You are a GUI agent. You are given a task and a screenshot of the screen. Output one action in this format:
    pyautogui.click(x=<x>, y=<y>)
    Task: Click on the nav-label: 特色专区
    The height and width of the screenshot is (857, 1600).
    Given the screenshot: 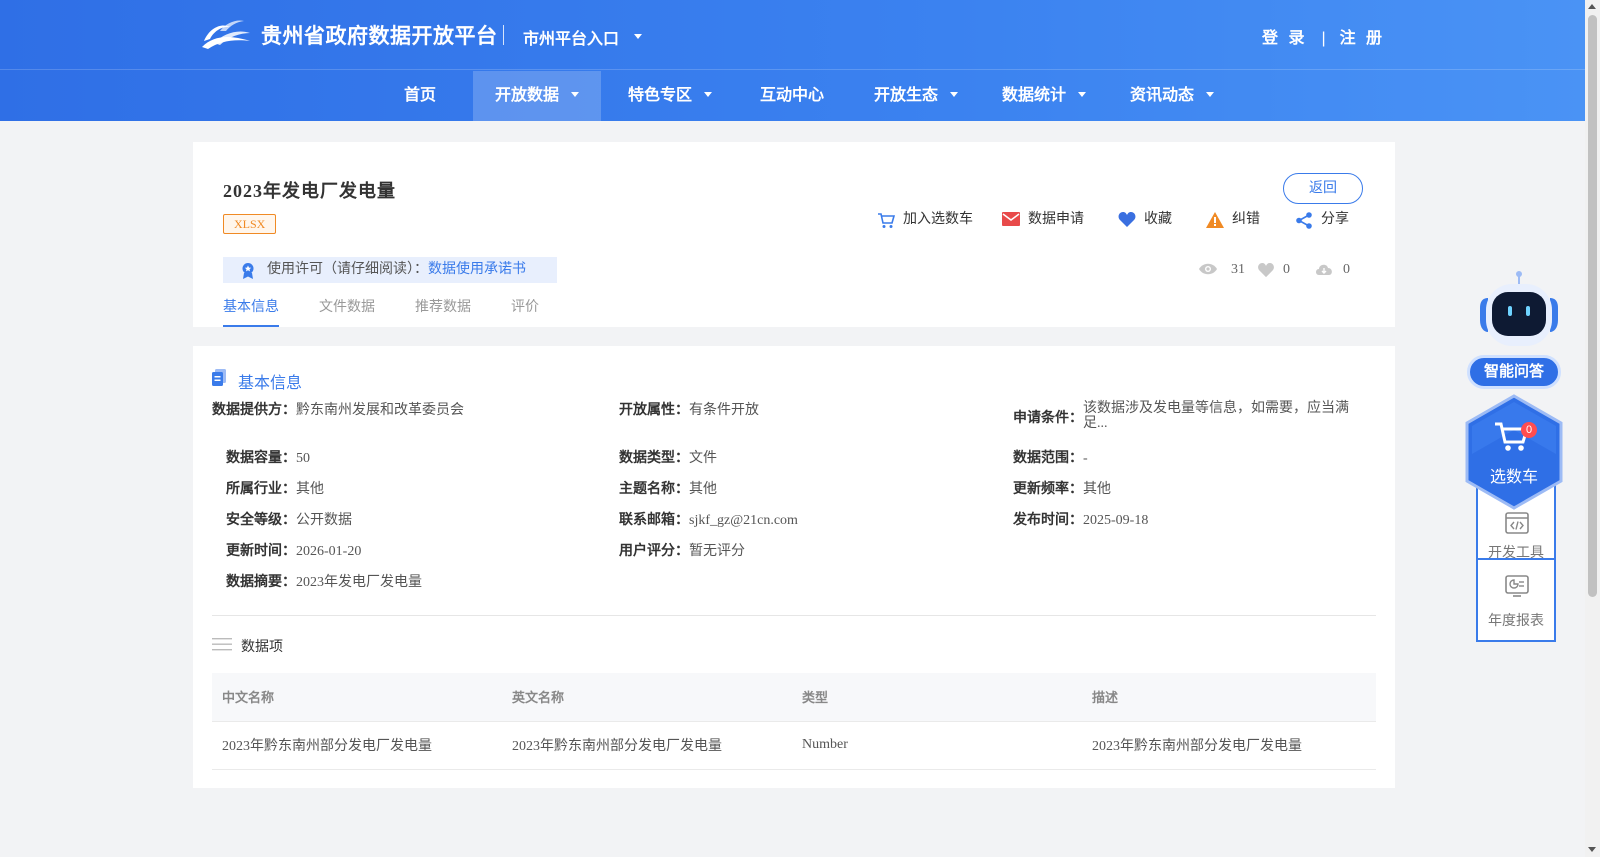 What is the action you would take?
    pyautogui.click(x=659, y=95)
    